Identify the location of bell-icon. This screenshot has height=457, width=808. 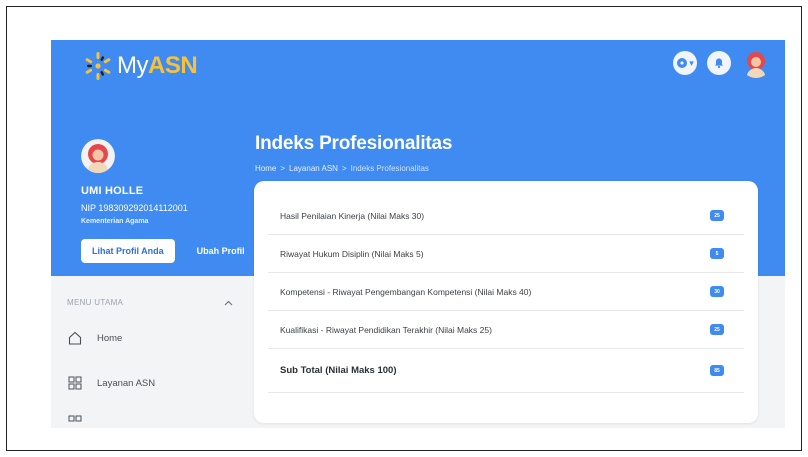
(719, 63).